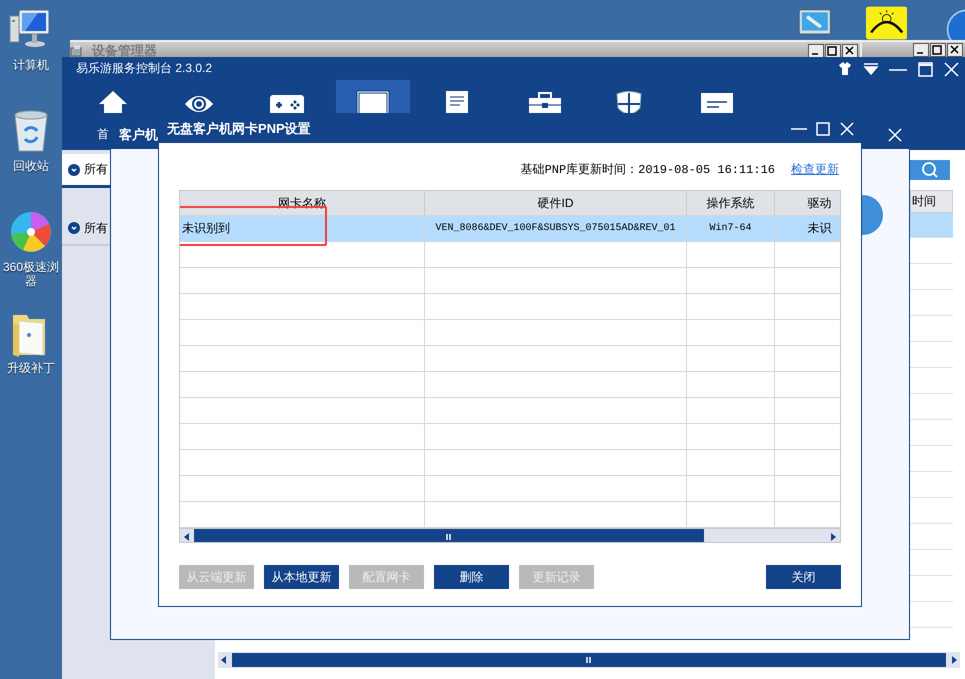 The height and width of the screenshot is (679, 965). Describe the element at coordinates (86, 171) in the screenshot. I see `sidebar-item: 所有` at that location.